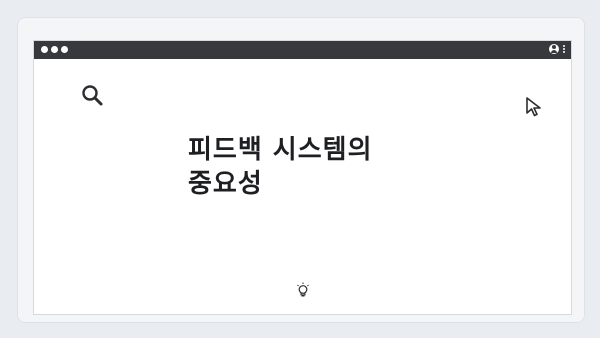  Describe the element at coordinates (318, 167) in the screenshot. I see `page-title: 피드백 시스템의 중요성` at that location.